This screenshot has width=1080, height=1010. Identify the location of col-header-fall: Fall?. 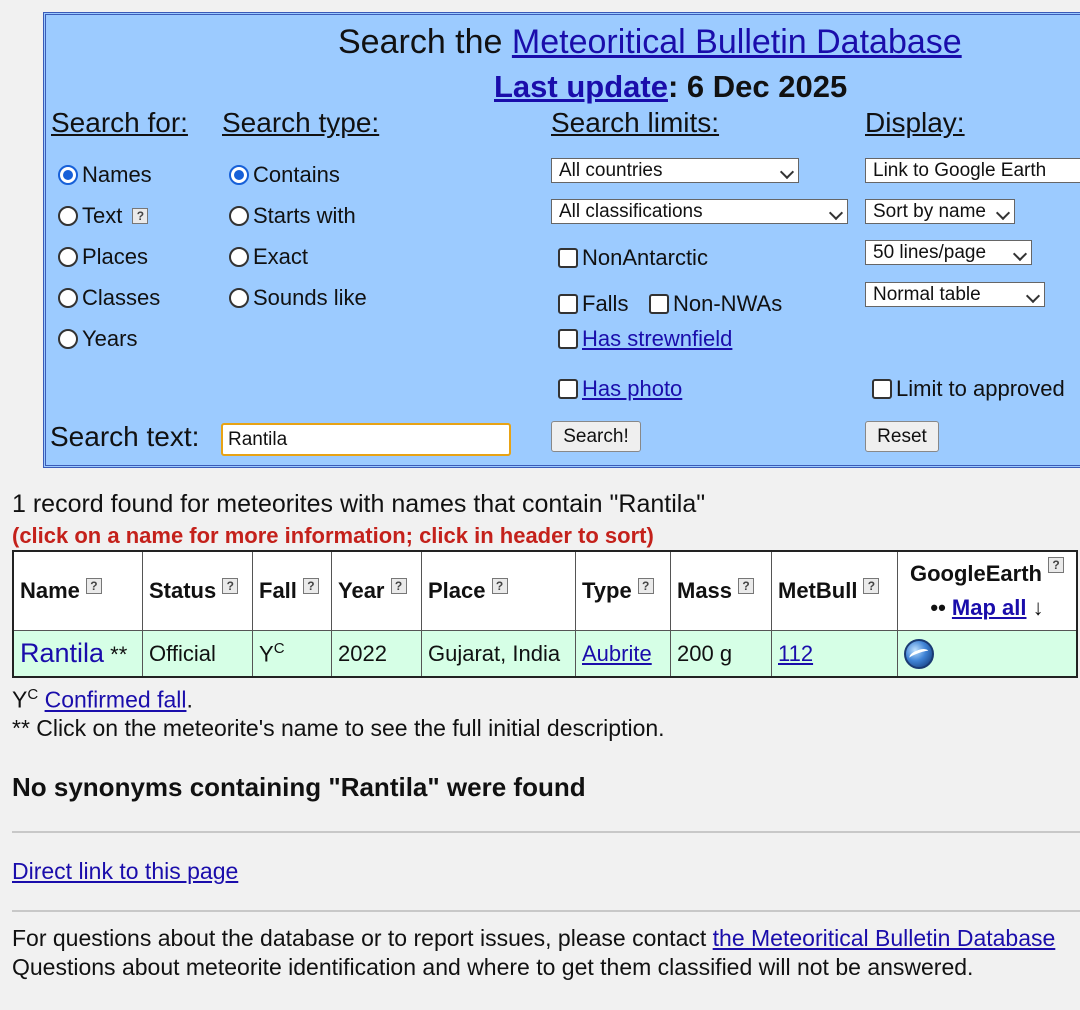
(292, 590).